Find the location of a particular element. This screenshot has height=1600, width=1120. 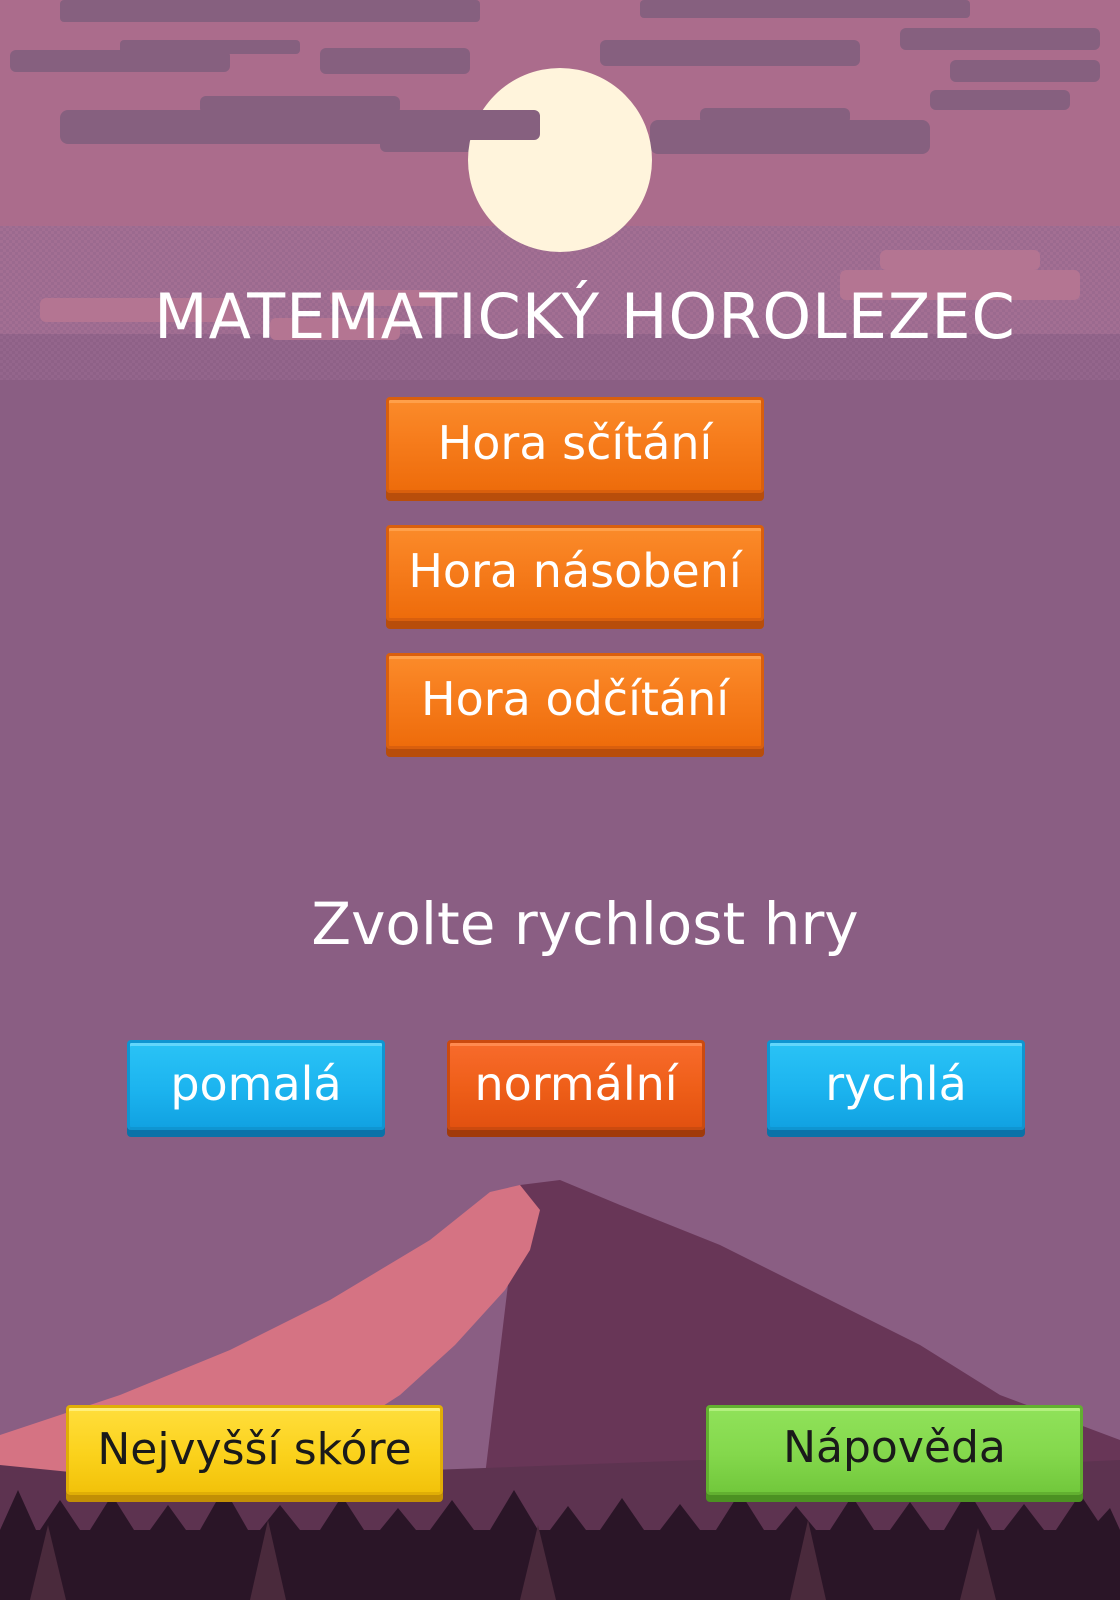

moon is located at coordinates (560, 160).